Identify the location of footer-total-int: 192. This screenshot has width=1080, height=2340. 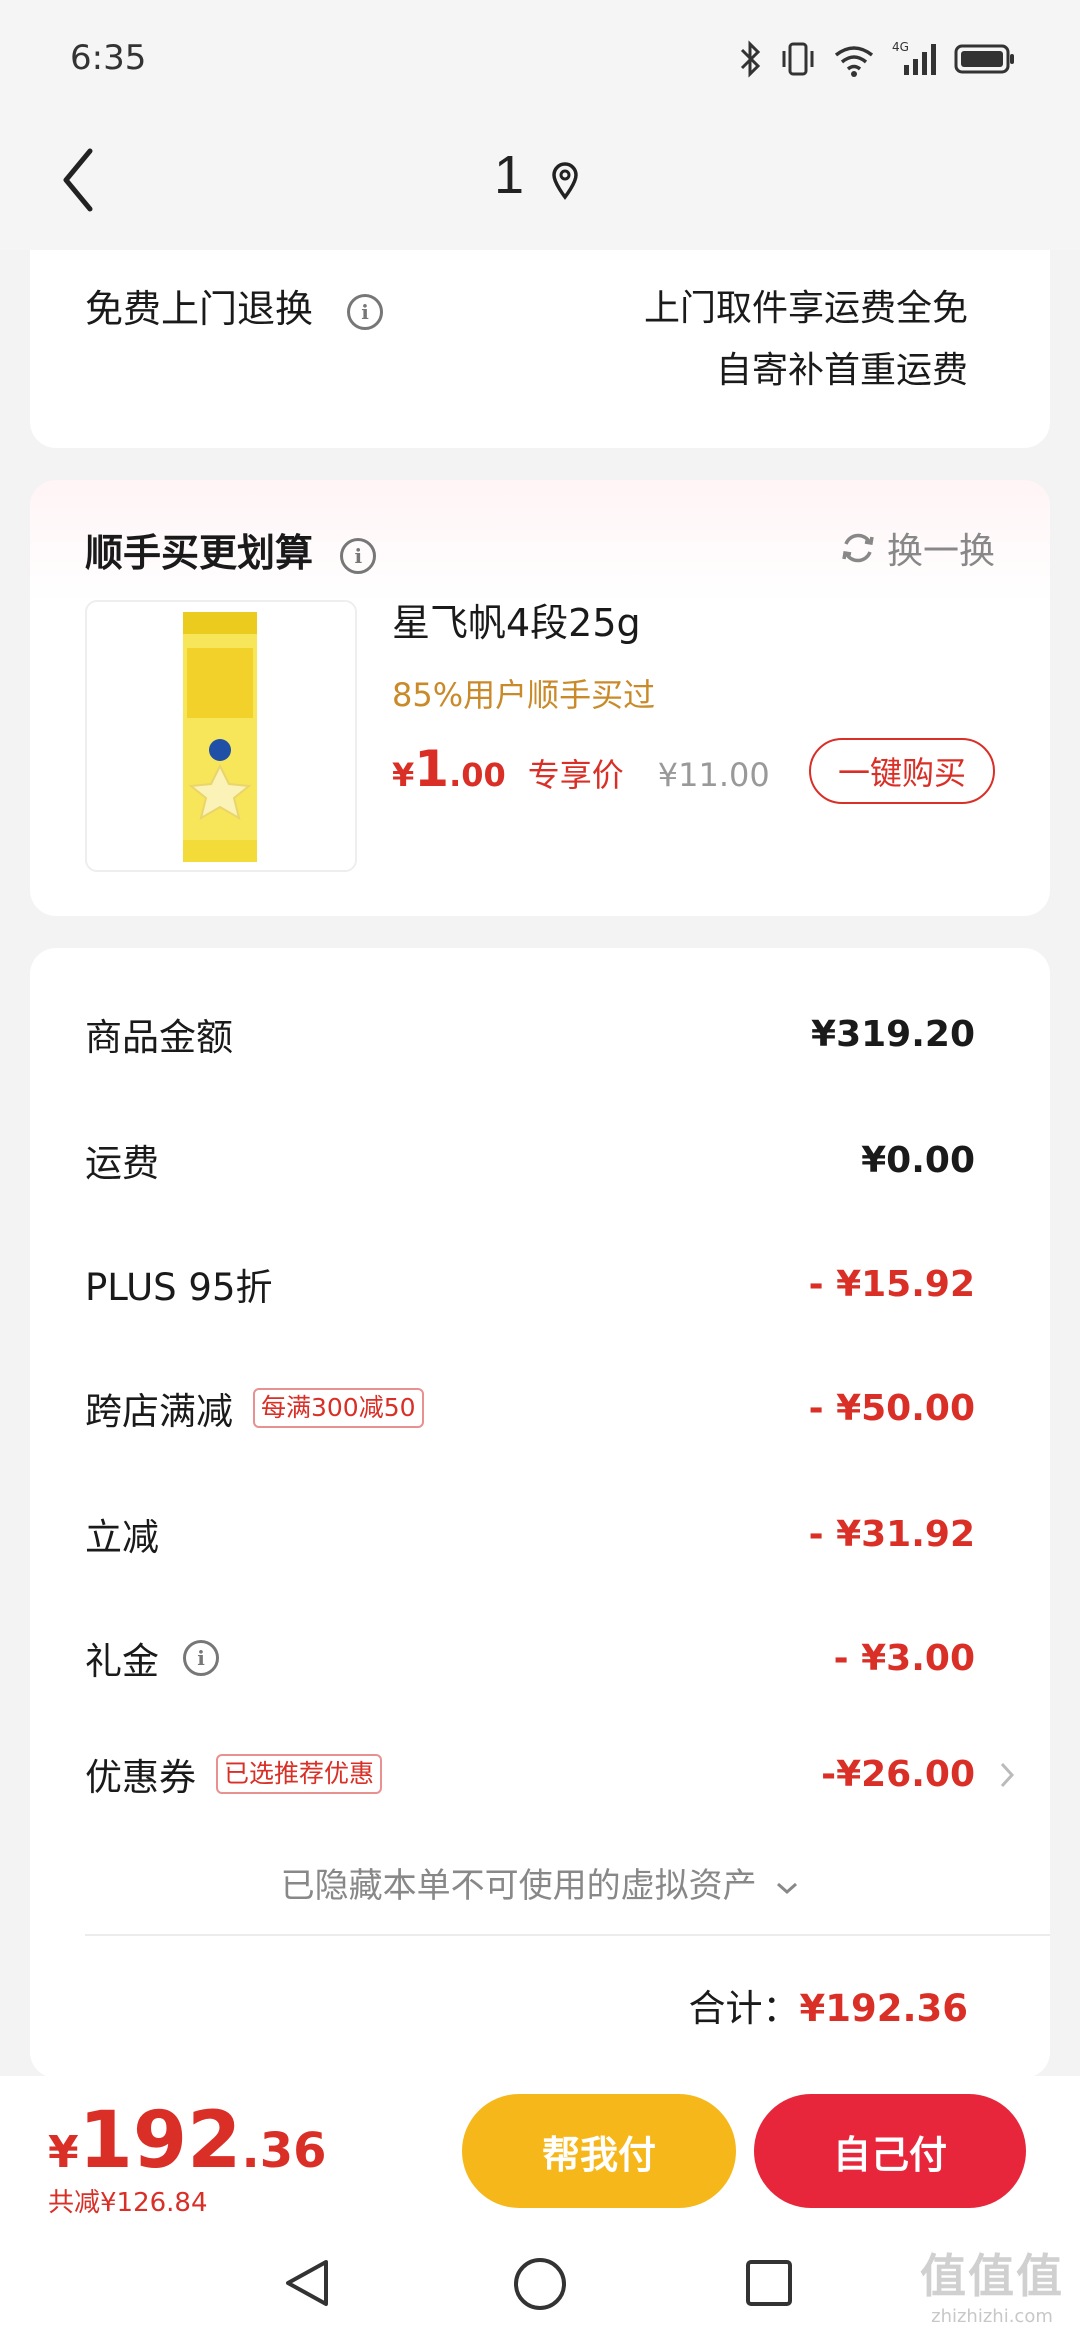
(160, 2141).